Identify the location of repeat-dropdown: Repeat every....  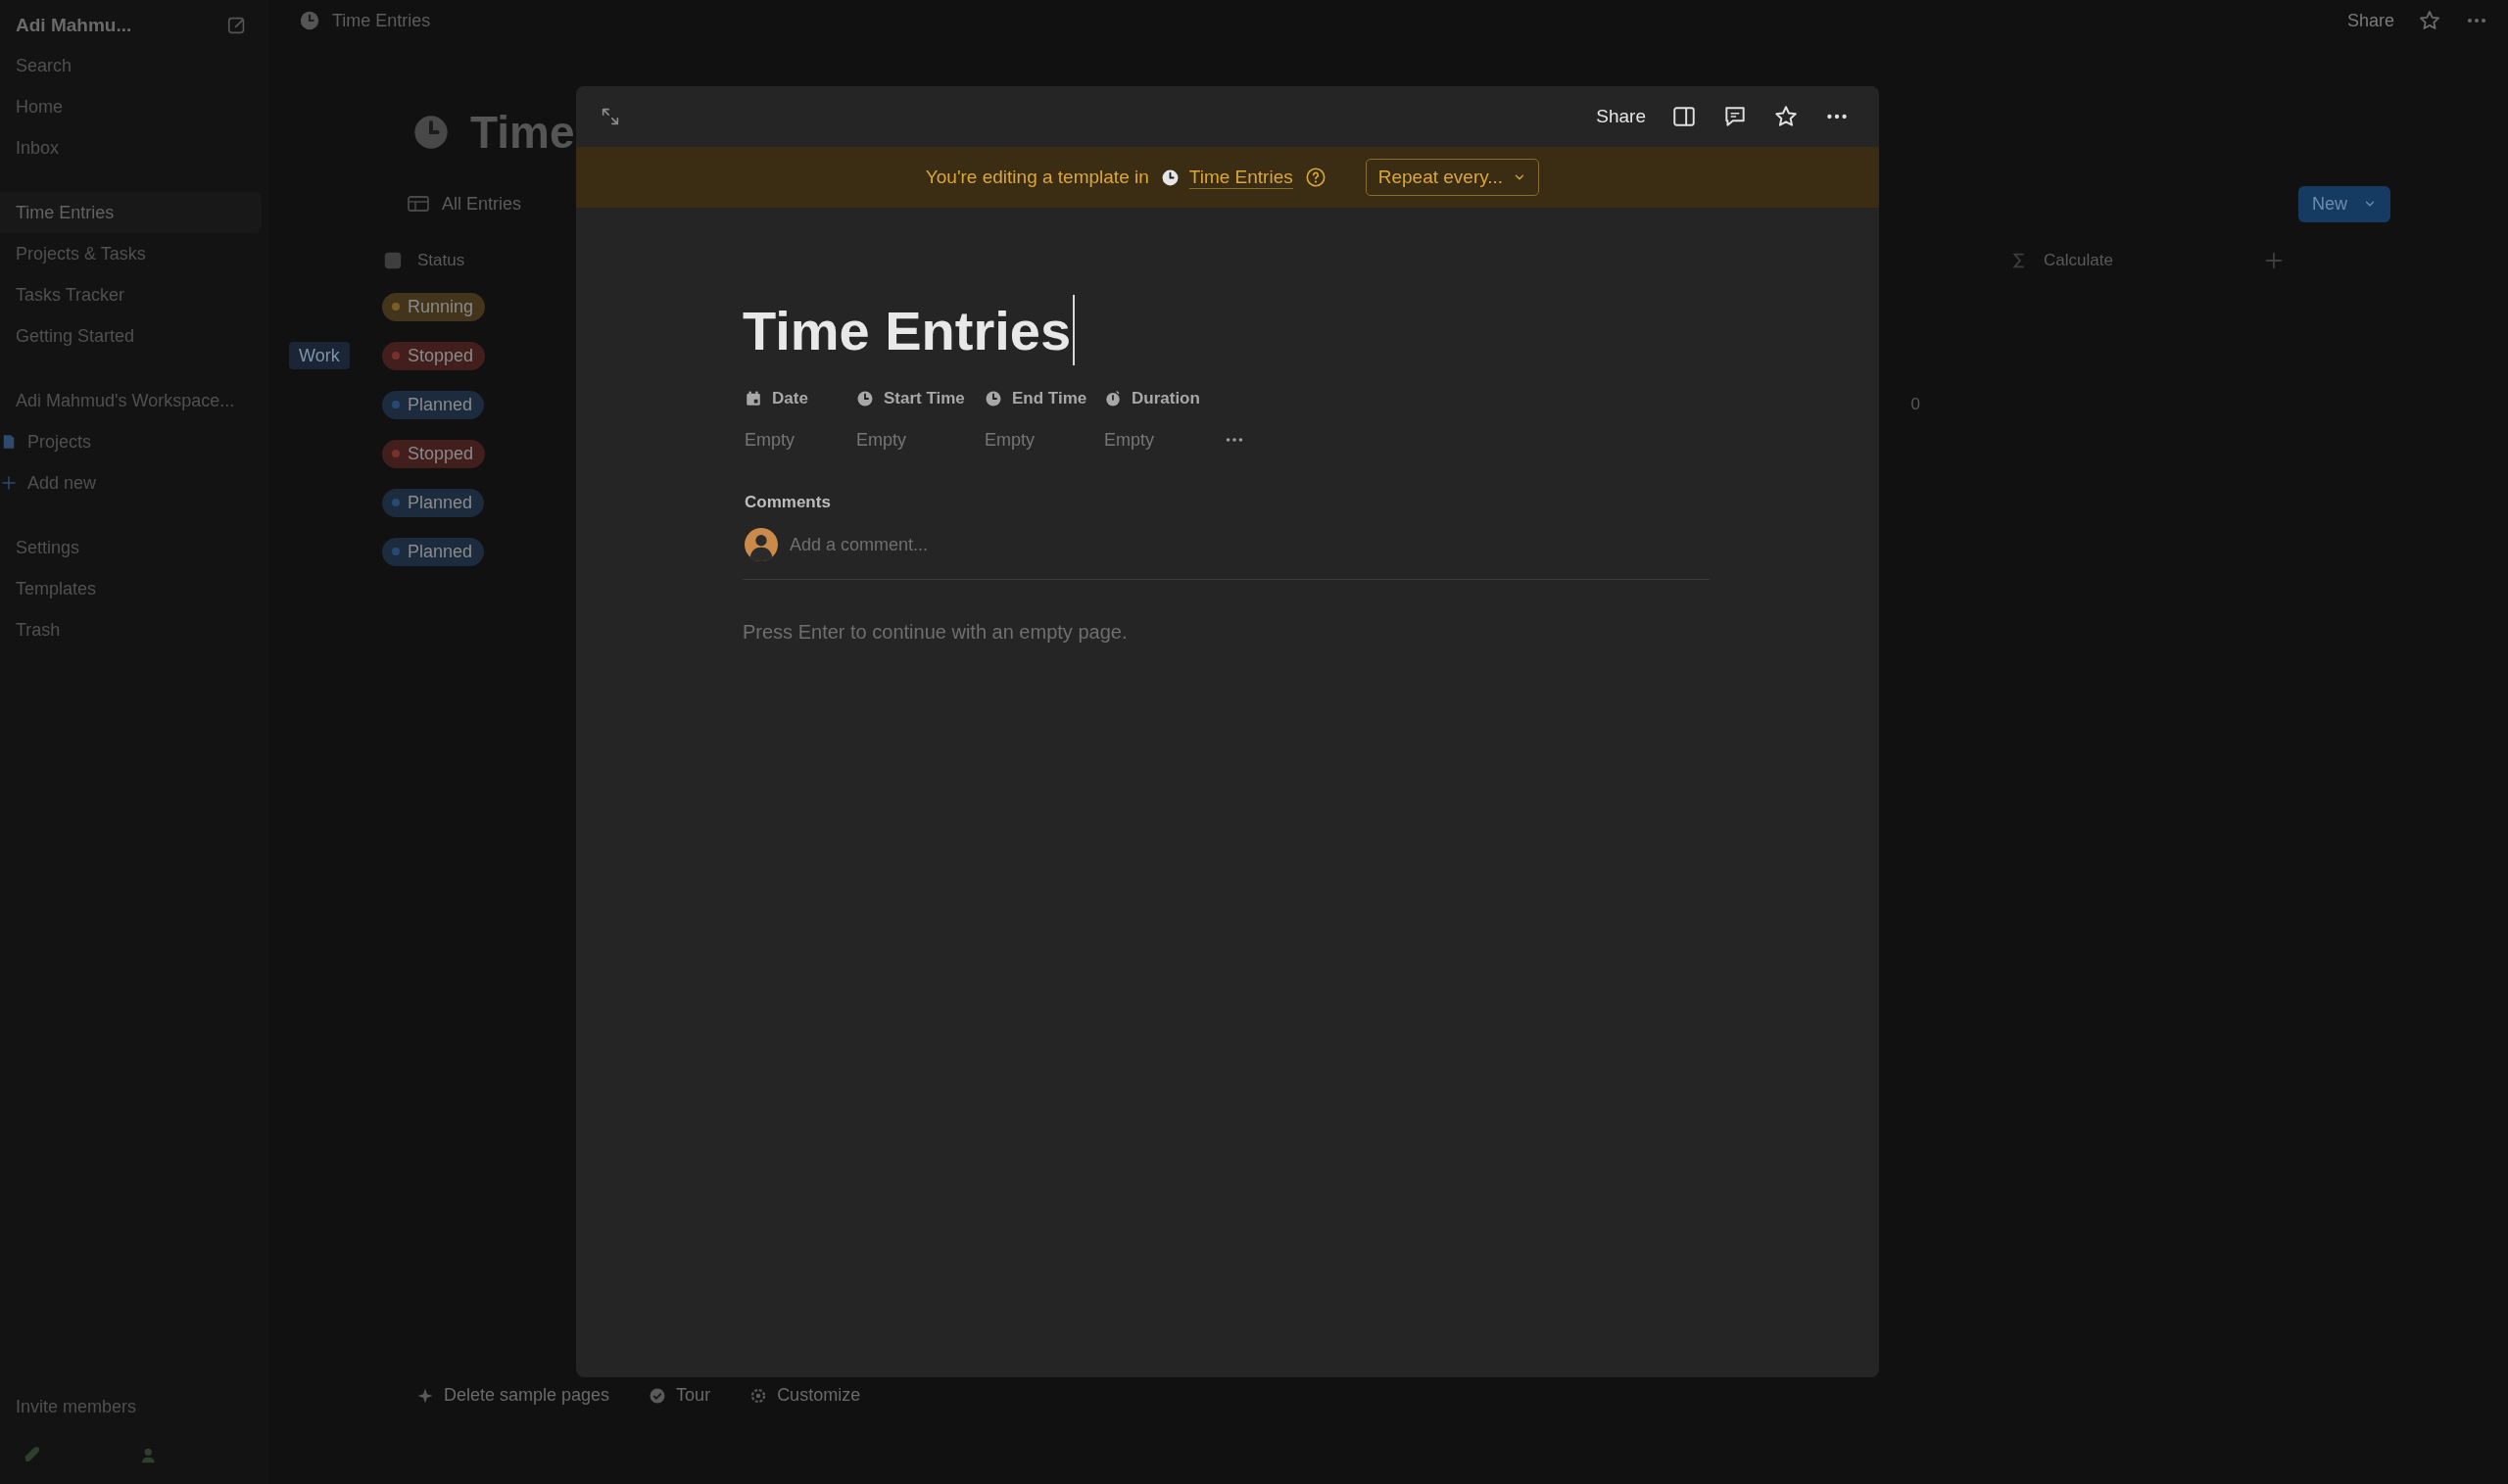
(1452, 177).